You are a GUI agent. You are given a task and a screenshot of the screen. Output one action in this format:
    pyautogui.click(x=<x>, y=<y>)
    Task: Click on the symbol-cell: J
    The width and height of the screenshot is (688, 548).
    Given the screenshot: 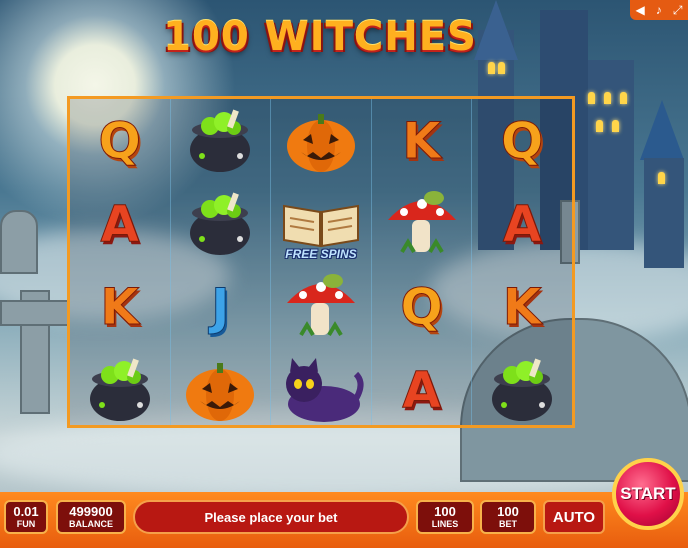 What is the action you would take?
    pyautogui.click(x=221, y=306)
    